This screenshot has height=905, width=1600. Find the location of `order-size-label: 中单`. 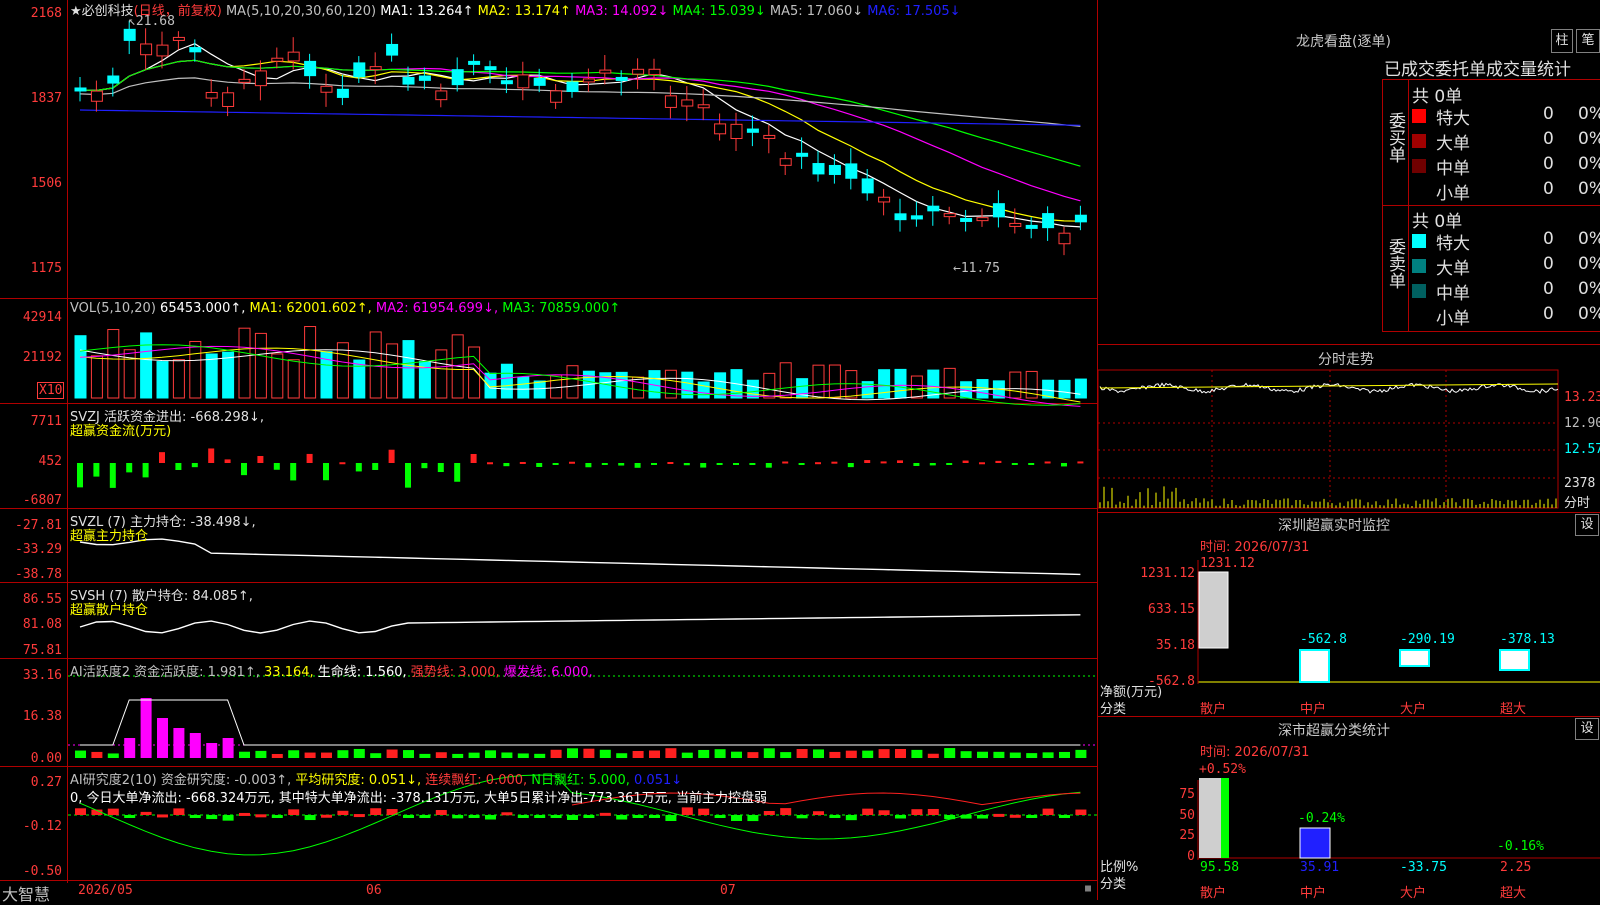

order-size-label: 中单 is located at coordinates (1453, 169).